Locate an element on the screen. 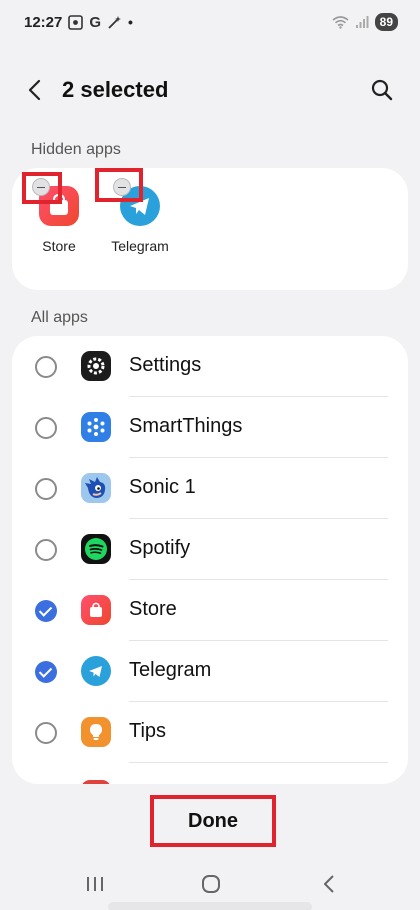 This screenshot has width=420, height=910. home-button is located at coordinates (211, 884).